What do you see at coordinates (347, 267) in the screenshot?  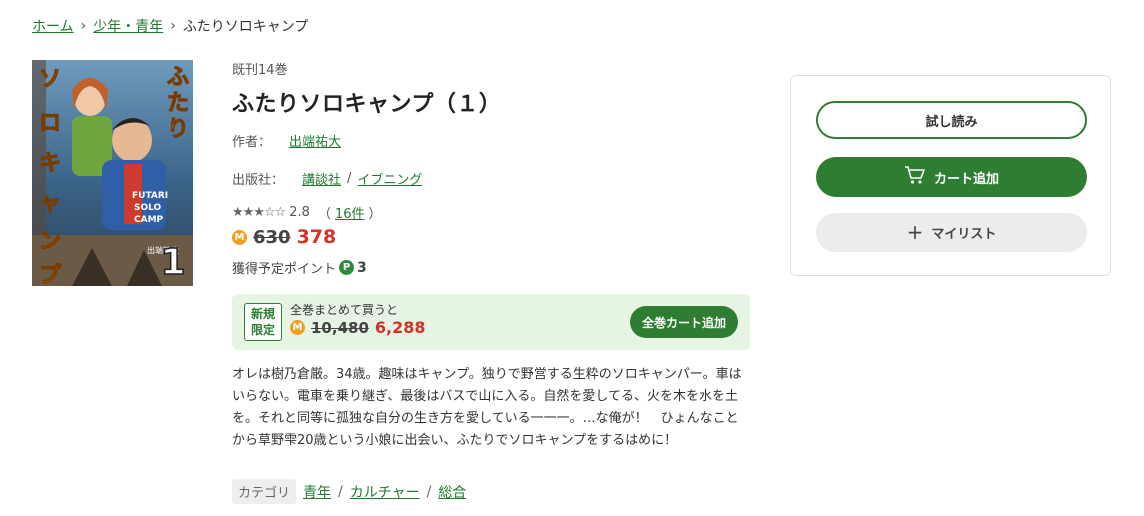 I see `point-icon: P` at bounding box center [347, 267].